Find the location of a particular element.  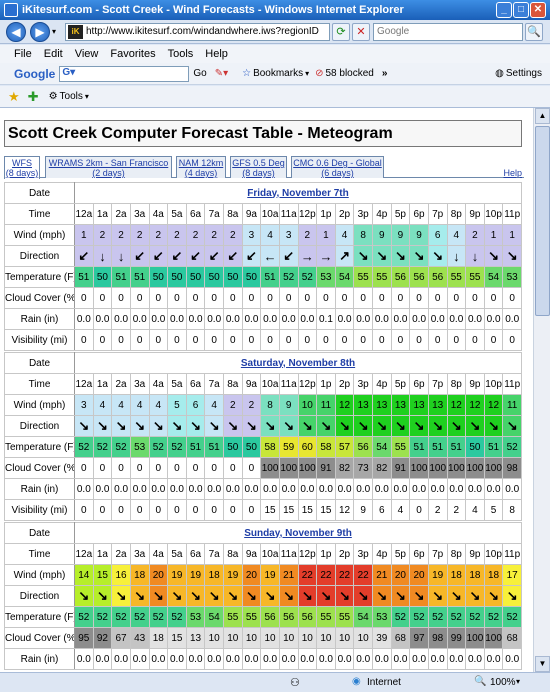

wind-cell: 22 is located at coordinates (326, 575).